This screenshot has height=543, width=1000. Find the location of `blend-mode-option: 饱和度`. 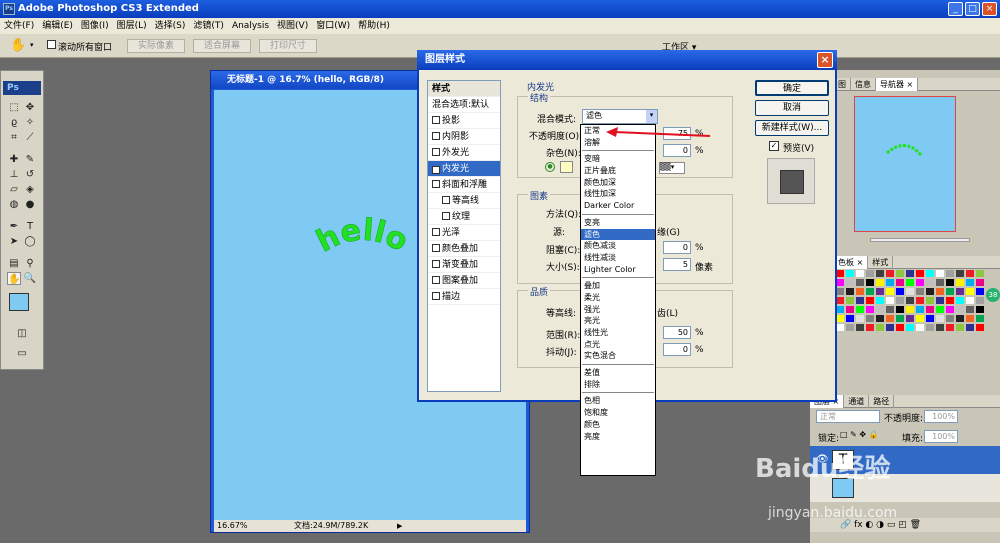

blend-mode-option: 饱和度 is located at coordinates (618, 413).